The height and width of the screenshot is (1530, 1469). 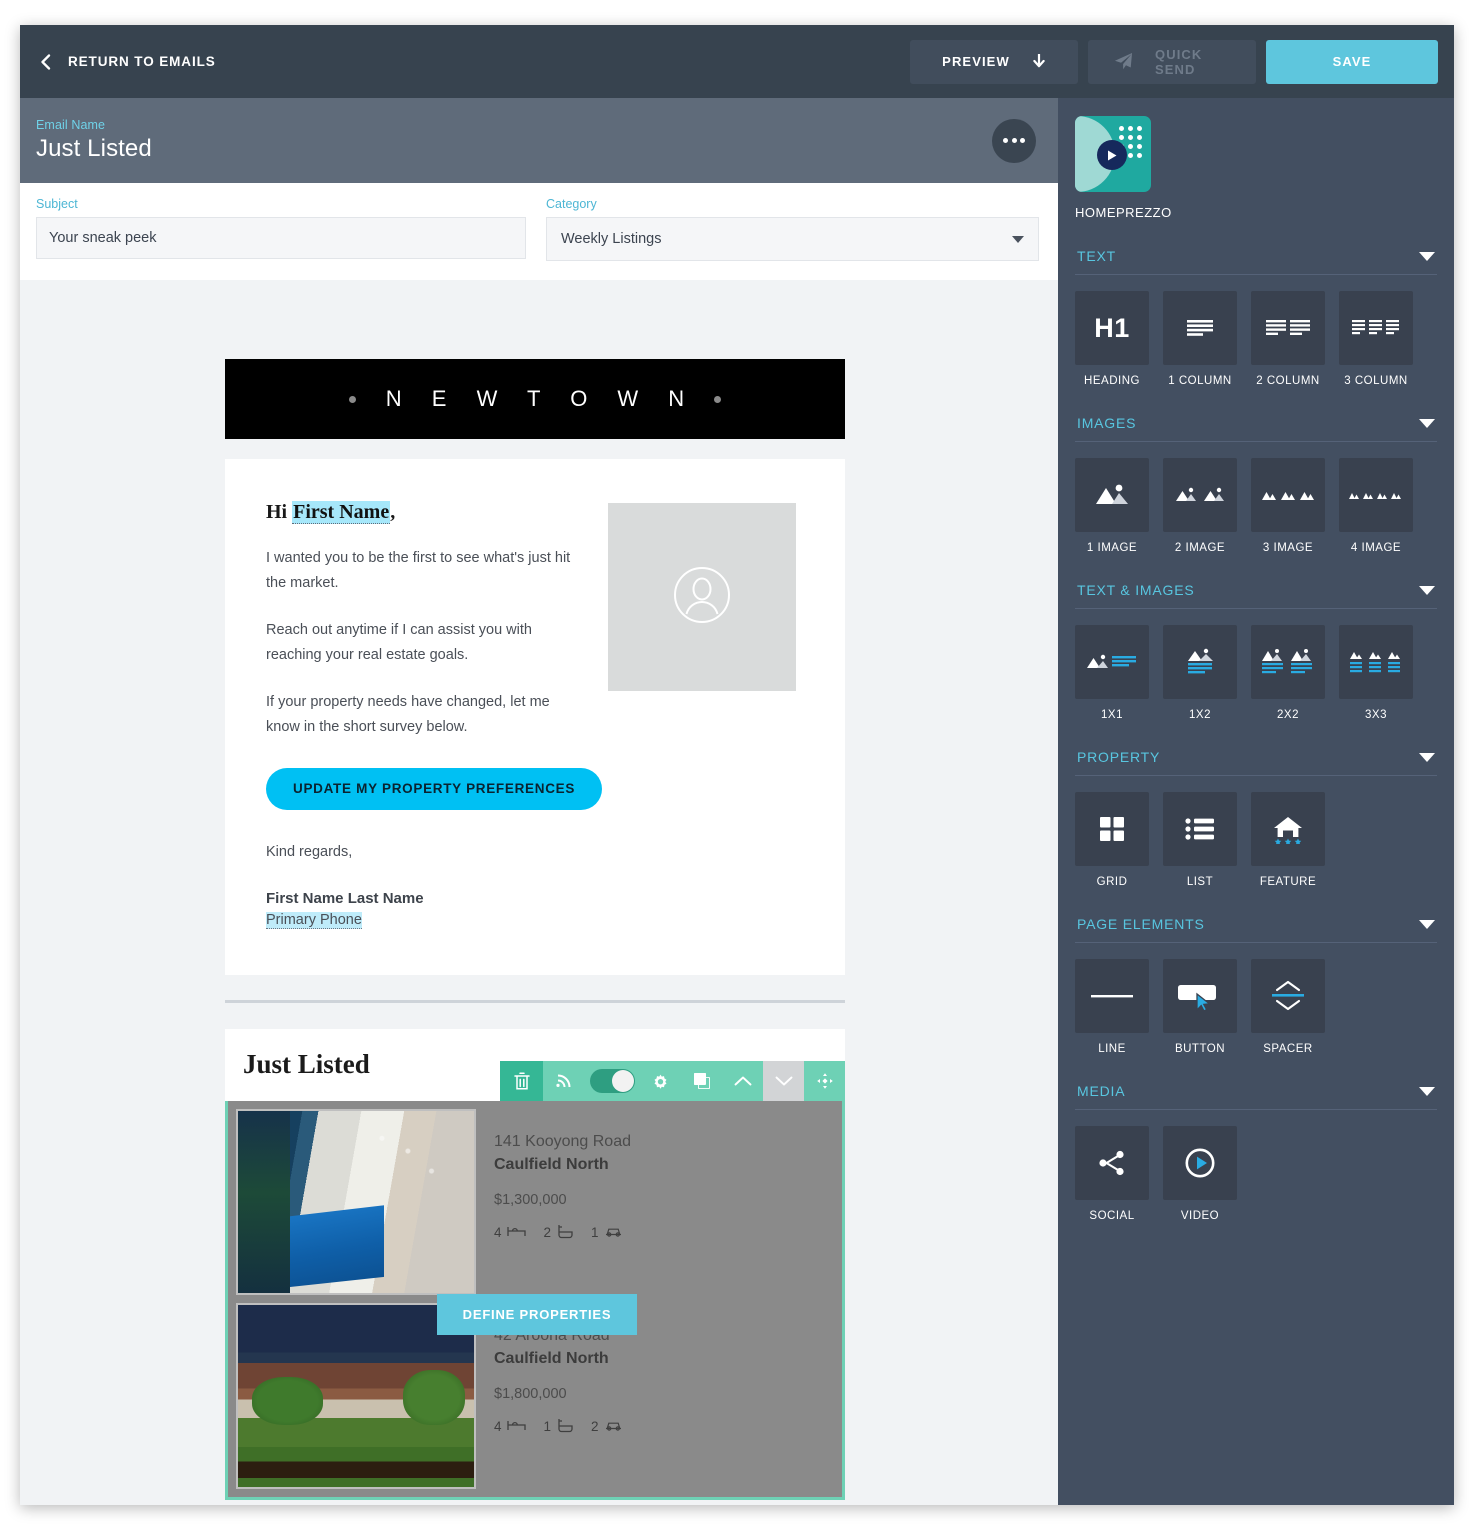 What do you see at coordinates (1200, 673) in the screenshot?
I see `tile-1x2: 1X2` at bounding box center [1200, 673].